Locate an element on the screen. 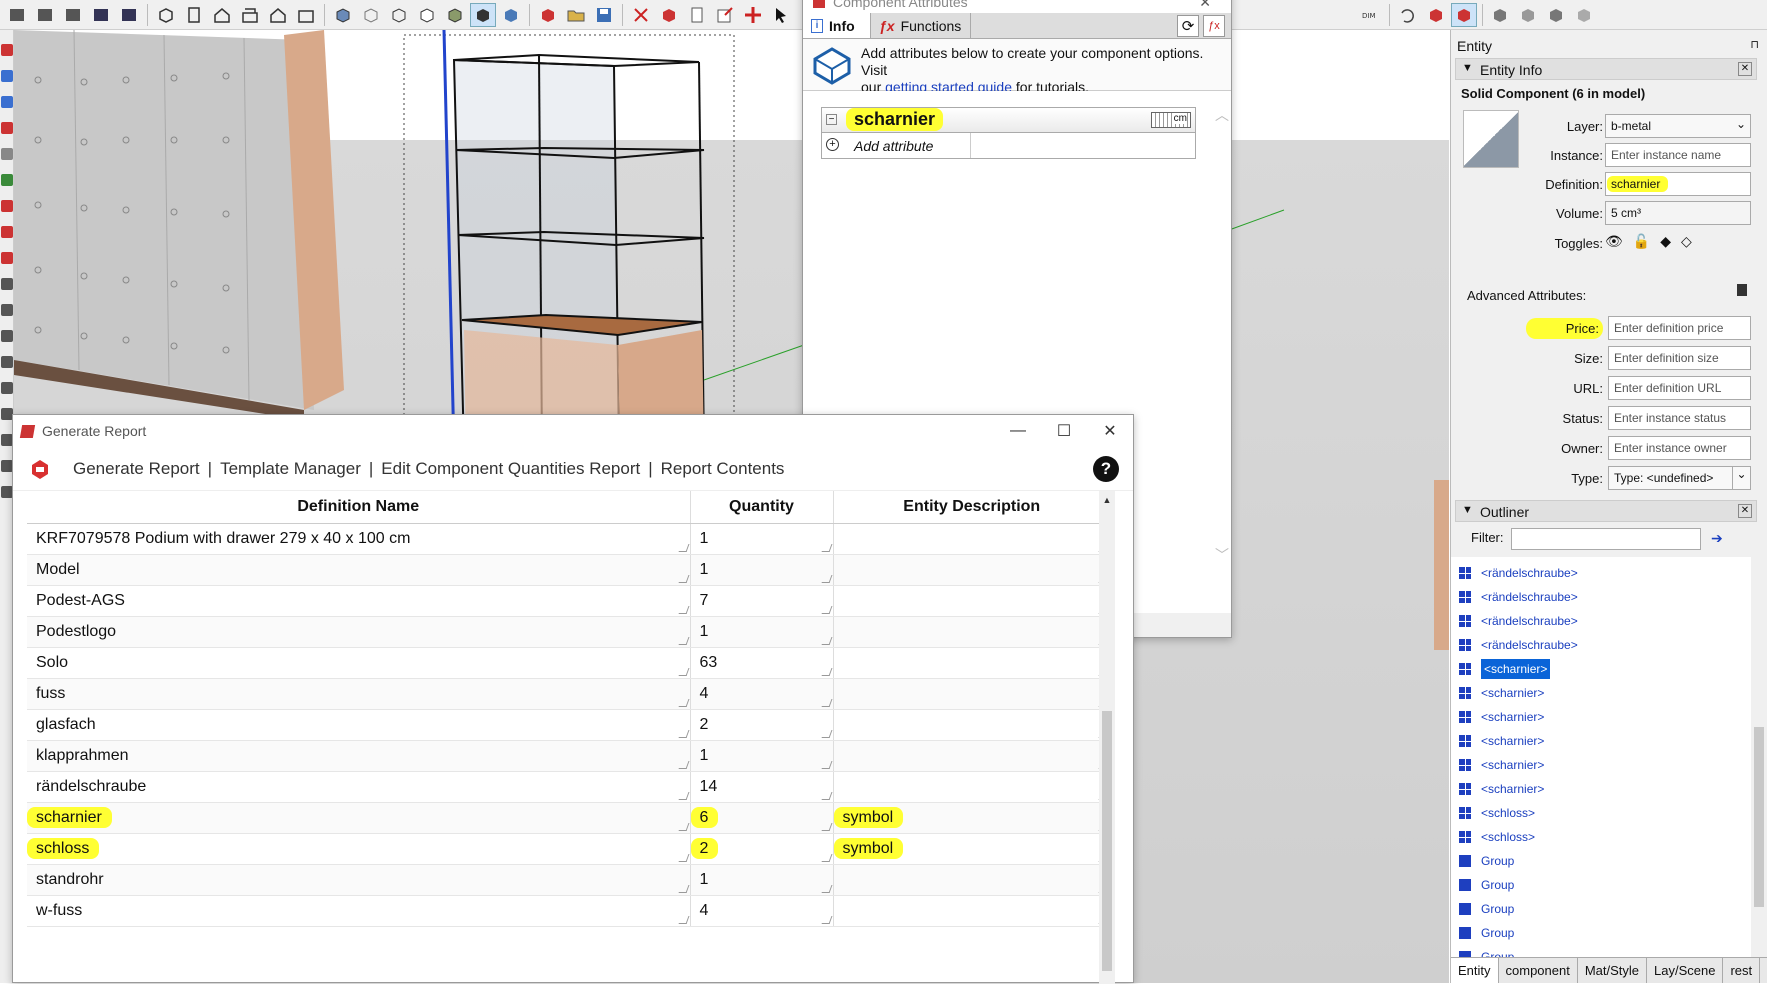 The width and height of the screenshot is (1767, 984). lock-icon: 🔓 is located at coordinates (1641, 241).